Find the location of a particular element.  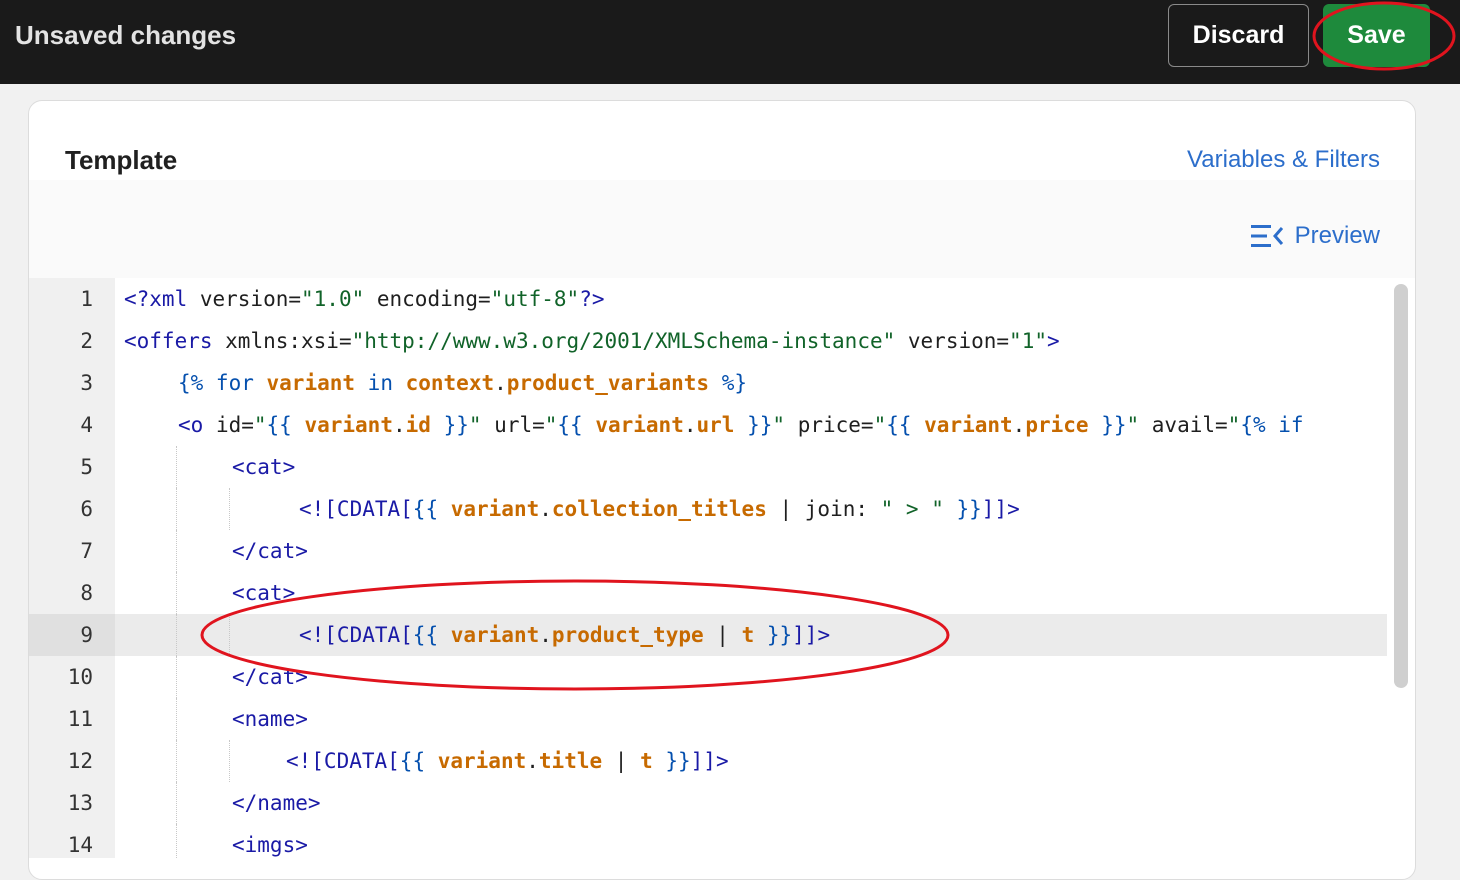

code-text: <name> is located at coordinates (270, 719).